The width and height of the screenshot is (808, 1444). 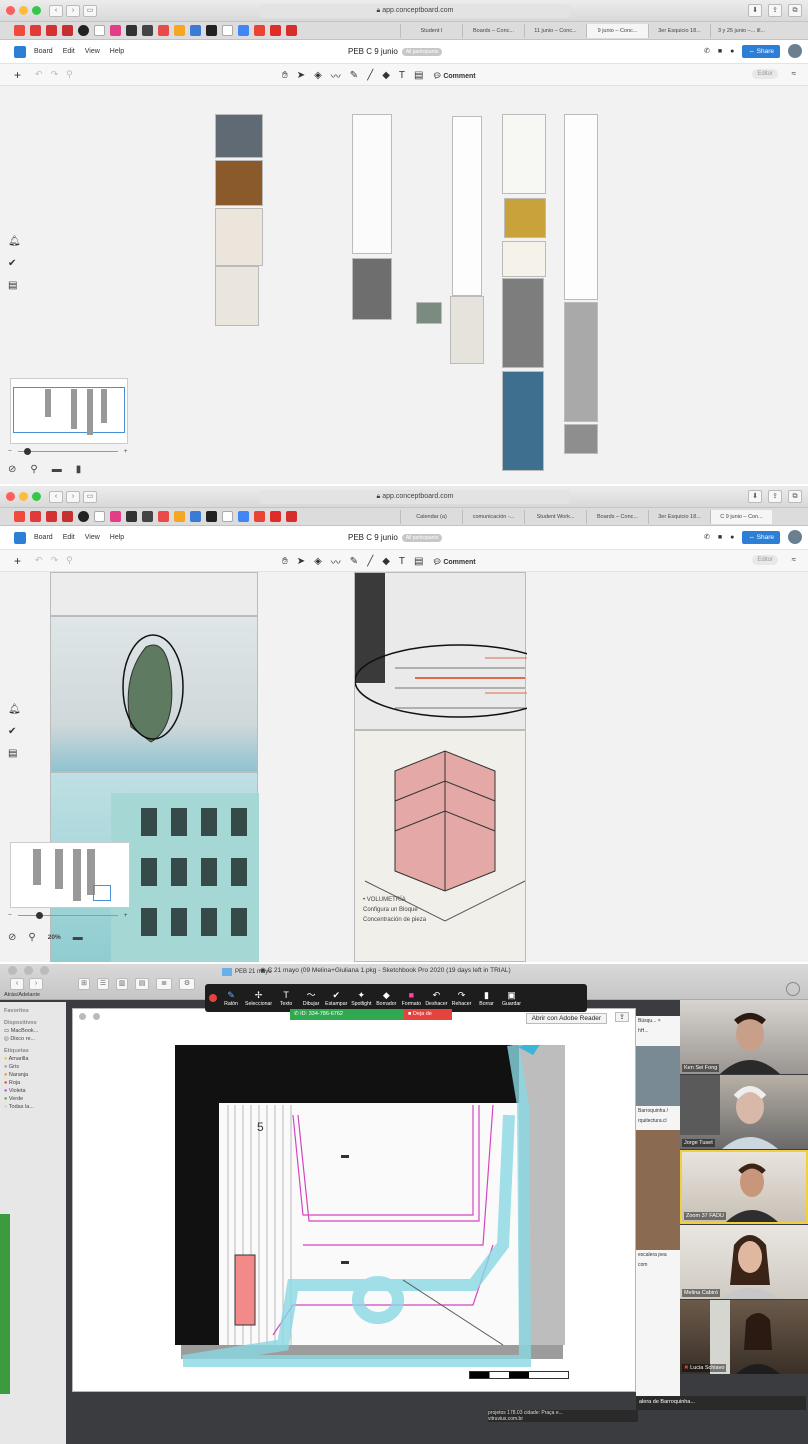 I want to click on menu-help: Help, so click(x=117, y=51).